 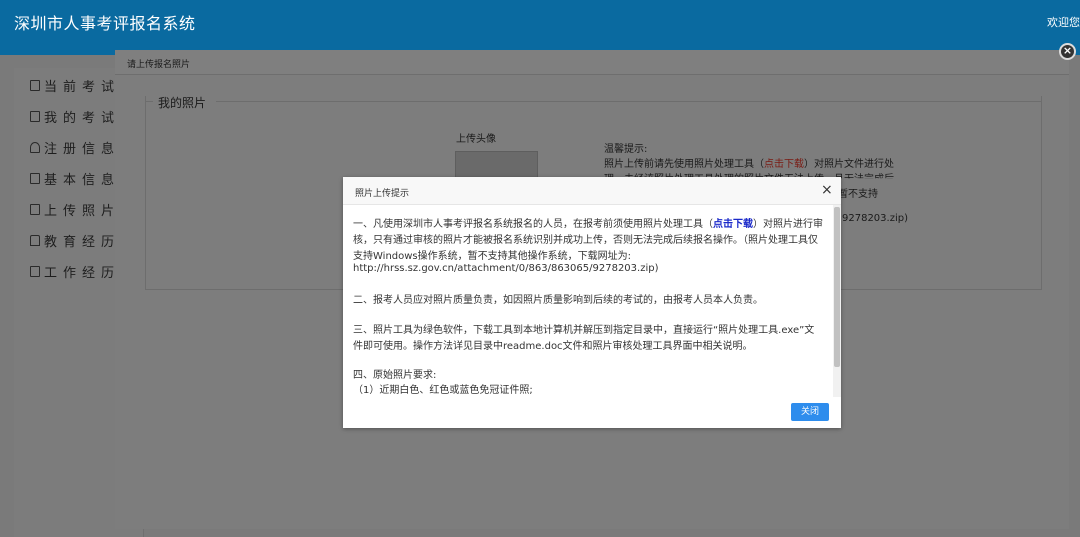 I want to click on dialog-header: 请上传报名照片, so click(x=592, y=62).